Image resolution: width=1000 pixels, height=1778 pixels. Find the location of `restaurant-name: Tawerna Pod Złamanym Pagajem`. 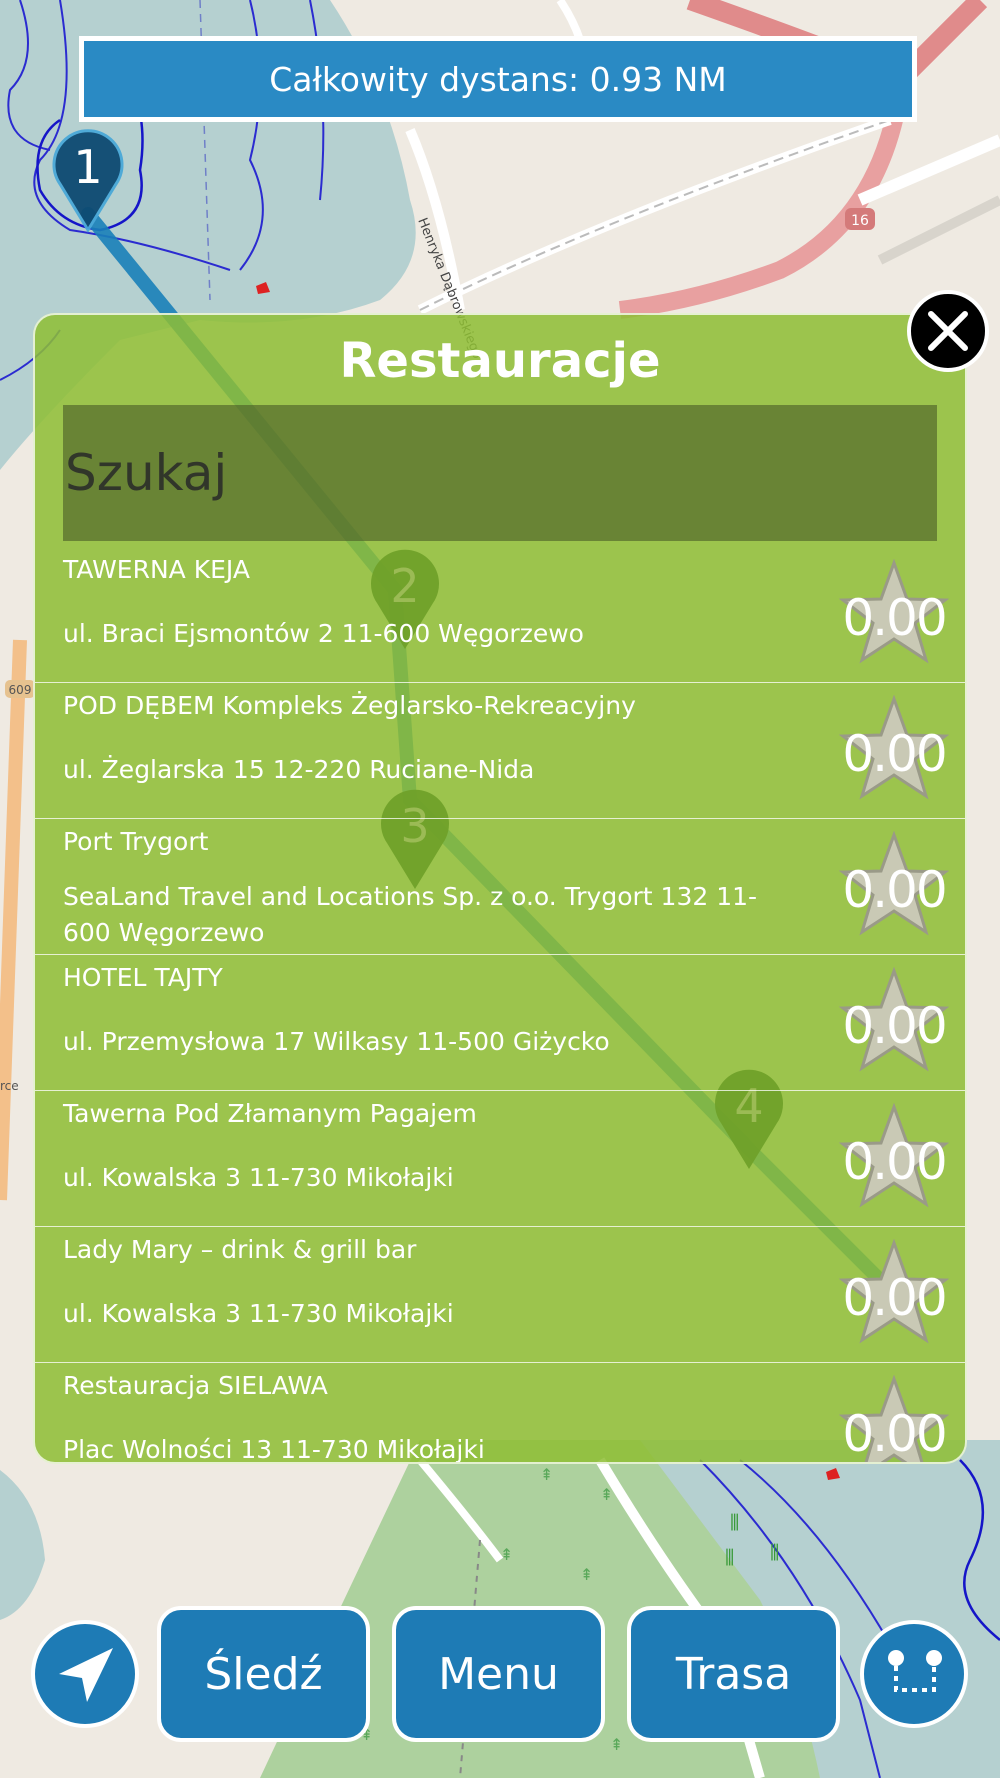

restaurant-name: Tawerna Pod Złamanym Pagajem is located at coordinates (270, 1113).